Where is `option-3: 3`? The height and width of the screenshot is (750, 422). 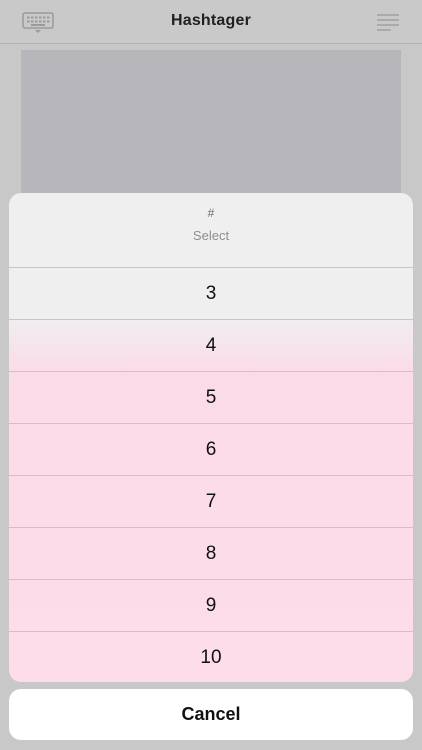 option-3: 3 is located at coordinates (211, 294).